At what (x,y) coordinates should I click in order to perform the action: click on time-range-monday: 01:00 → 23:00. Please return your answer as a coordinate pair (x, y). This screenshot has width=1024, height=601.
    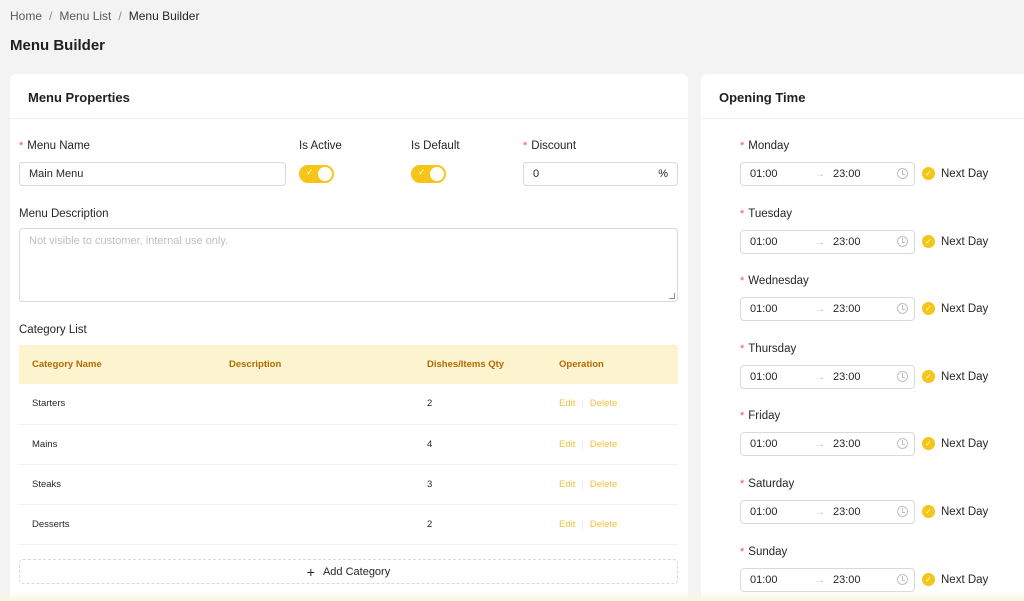
    Looking at the image, I should click on (827, 174).